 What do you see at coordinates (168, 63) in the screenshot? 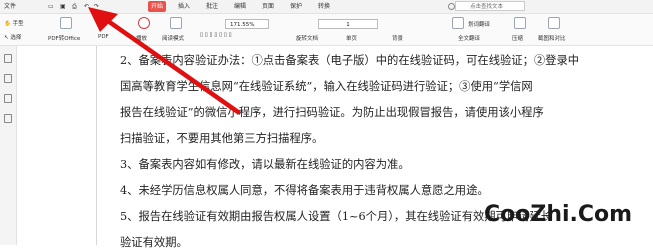
I see `arrow-shaft` at bounding box center [168, 63].